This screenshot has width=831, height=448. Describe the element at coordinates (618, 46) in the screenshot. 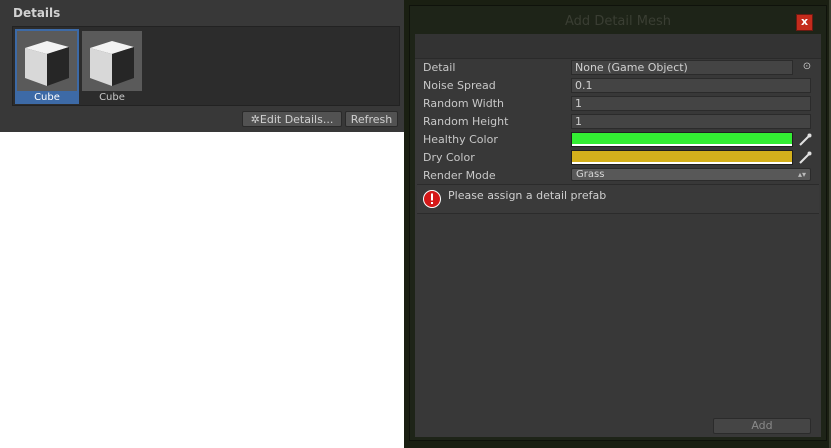

I see `dialog-toolbar` at that location.